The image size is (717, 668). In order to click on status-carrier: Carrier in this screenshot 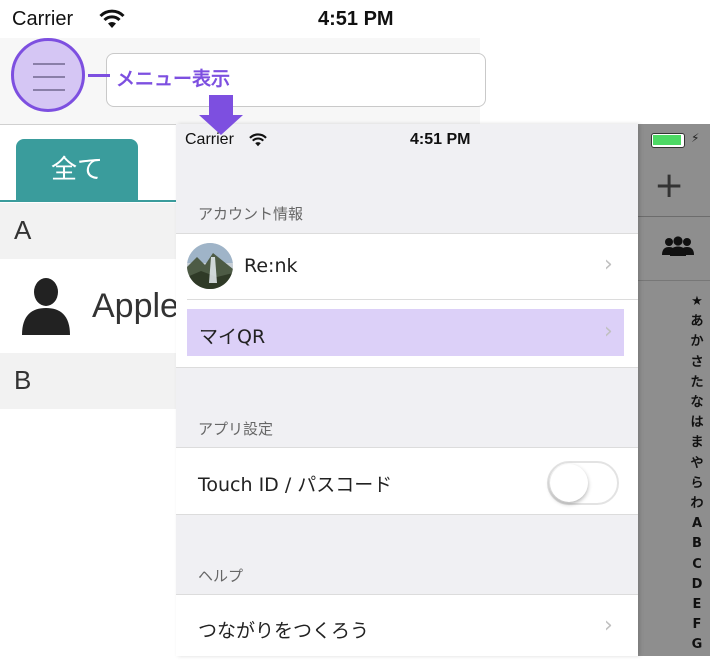, I will do `click(43, 19)`.